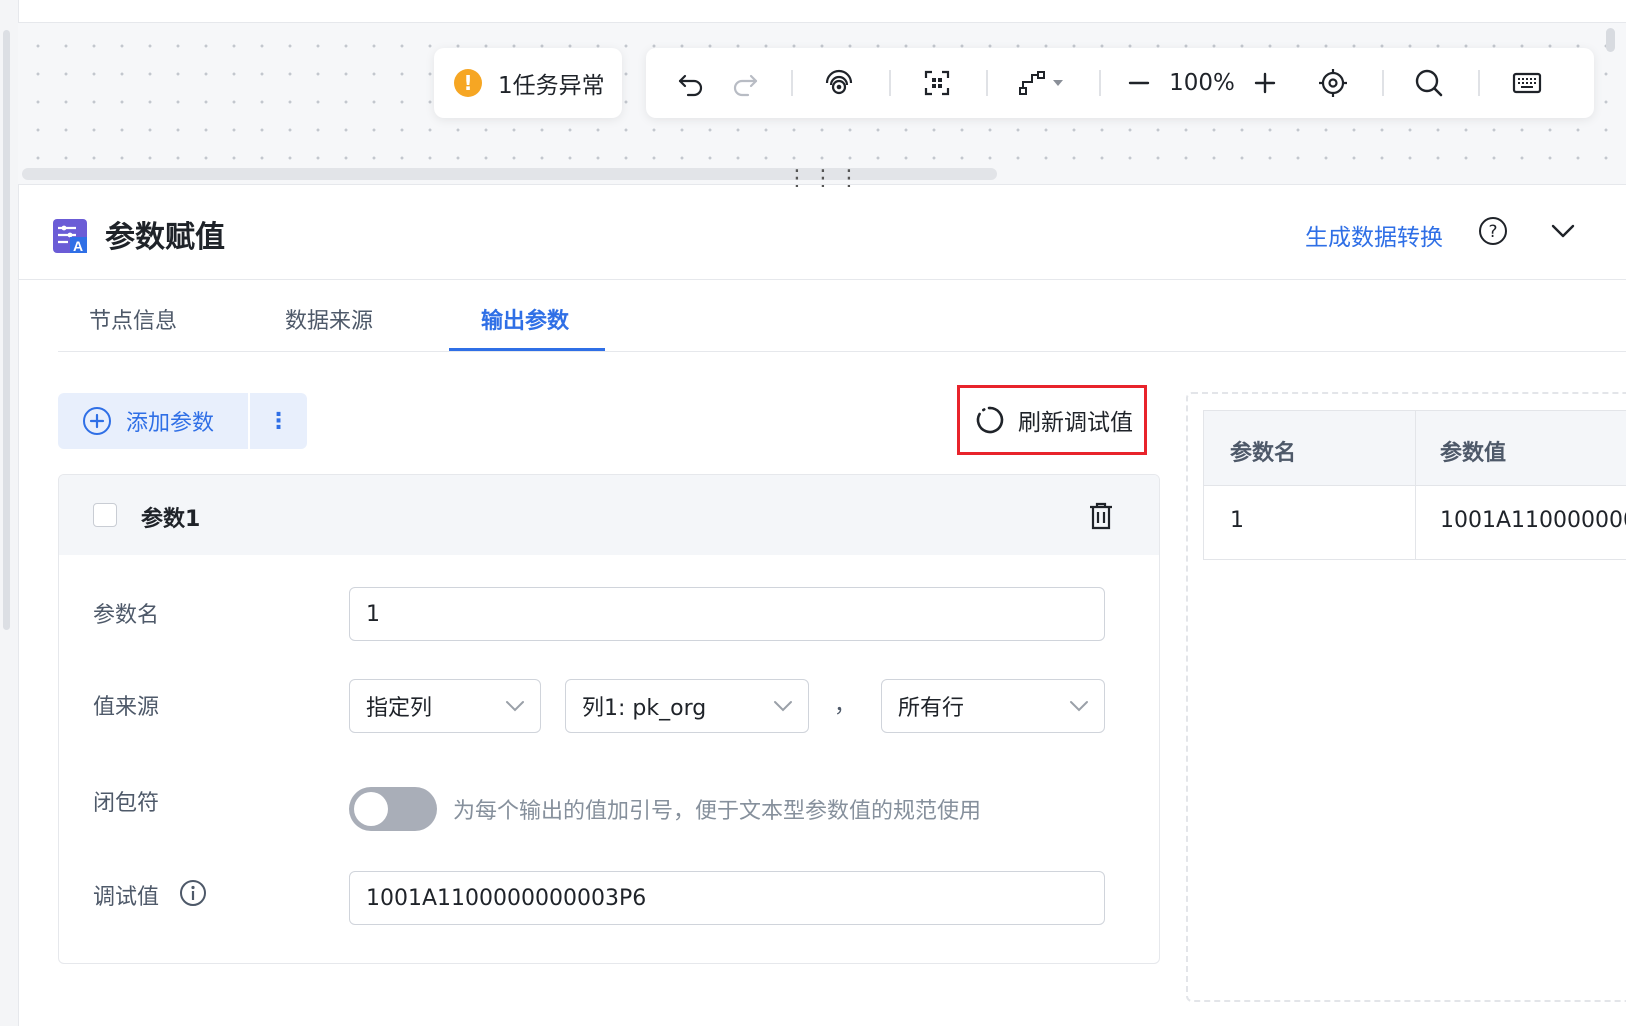 The width and height of the screenshot is (1626, 1026). I want to click on undo-button, so click(691, 83).